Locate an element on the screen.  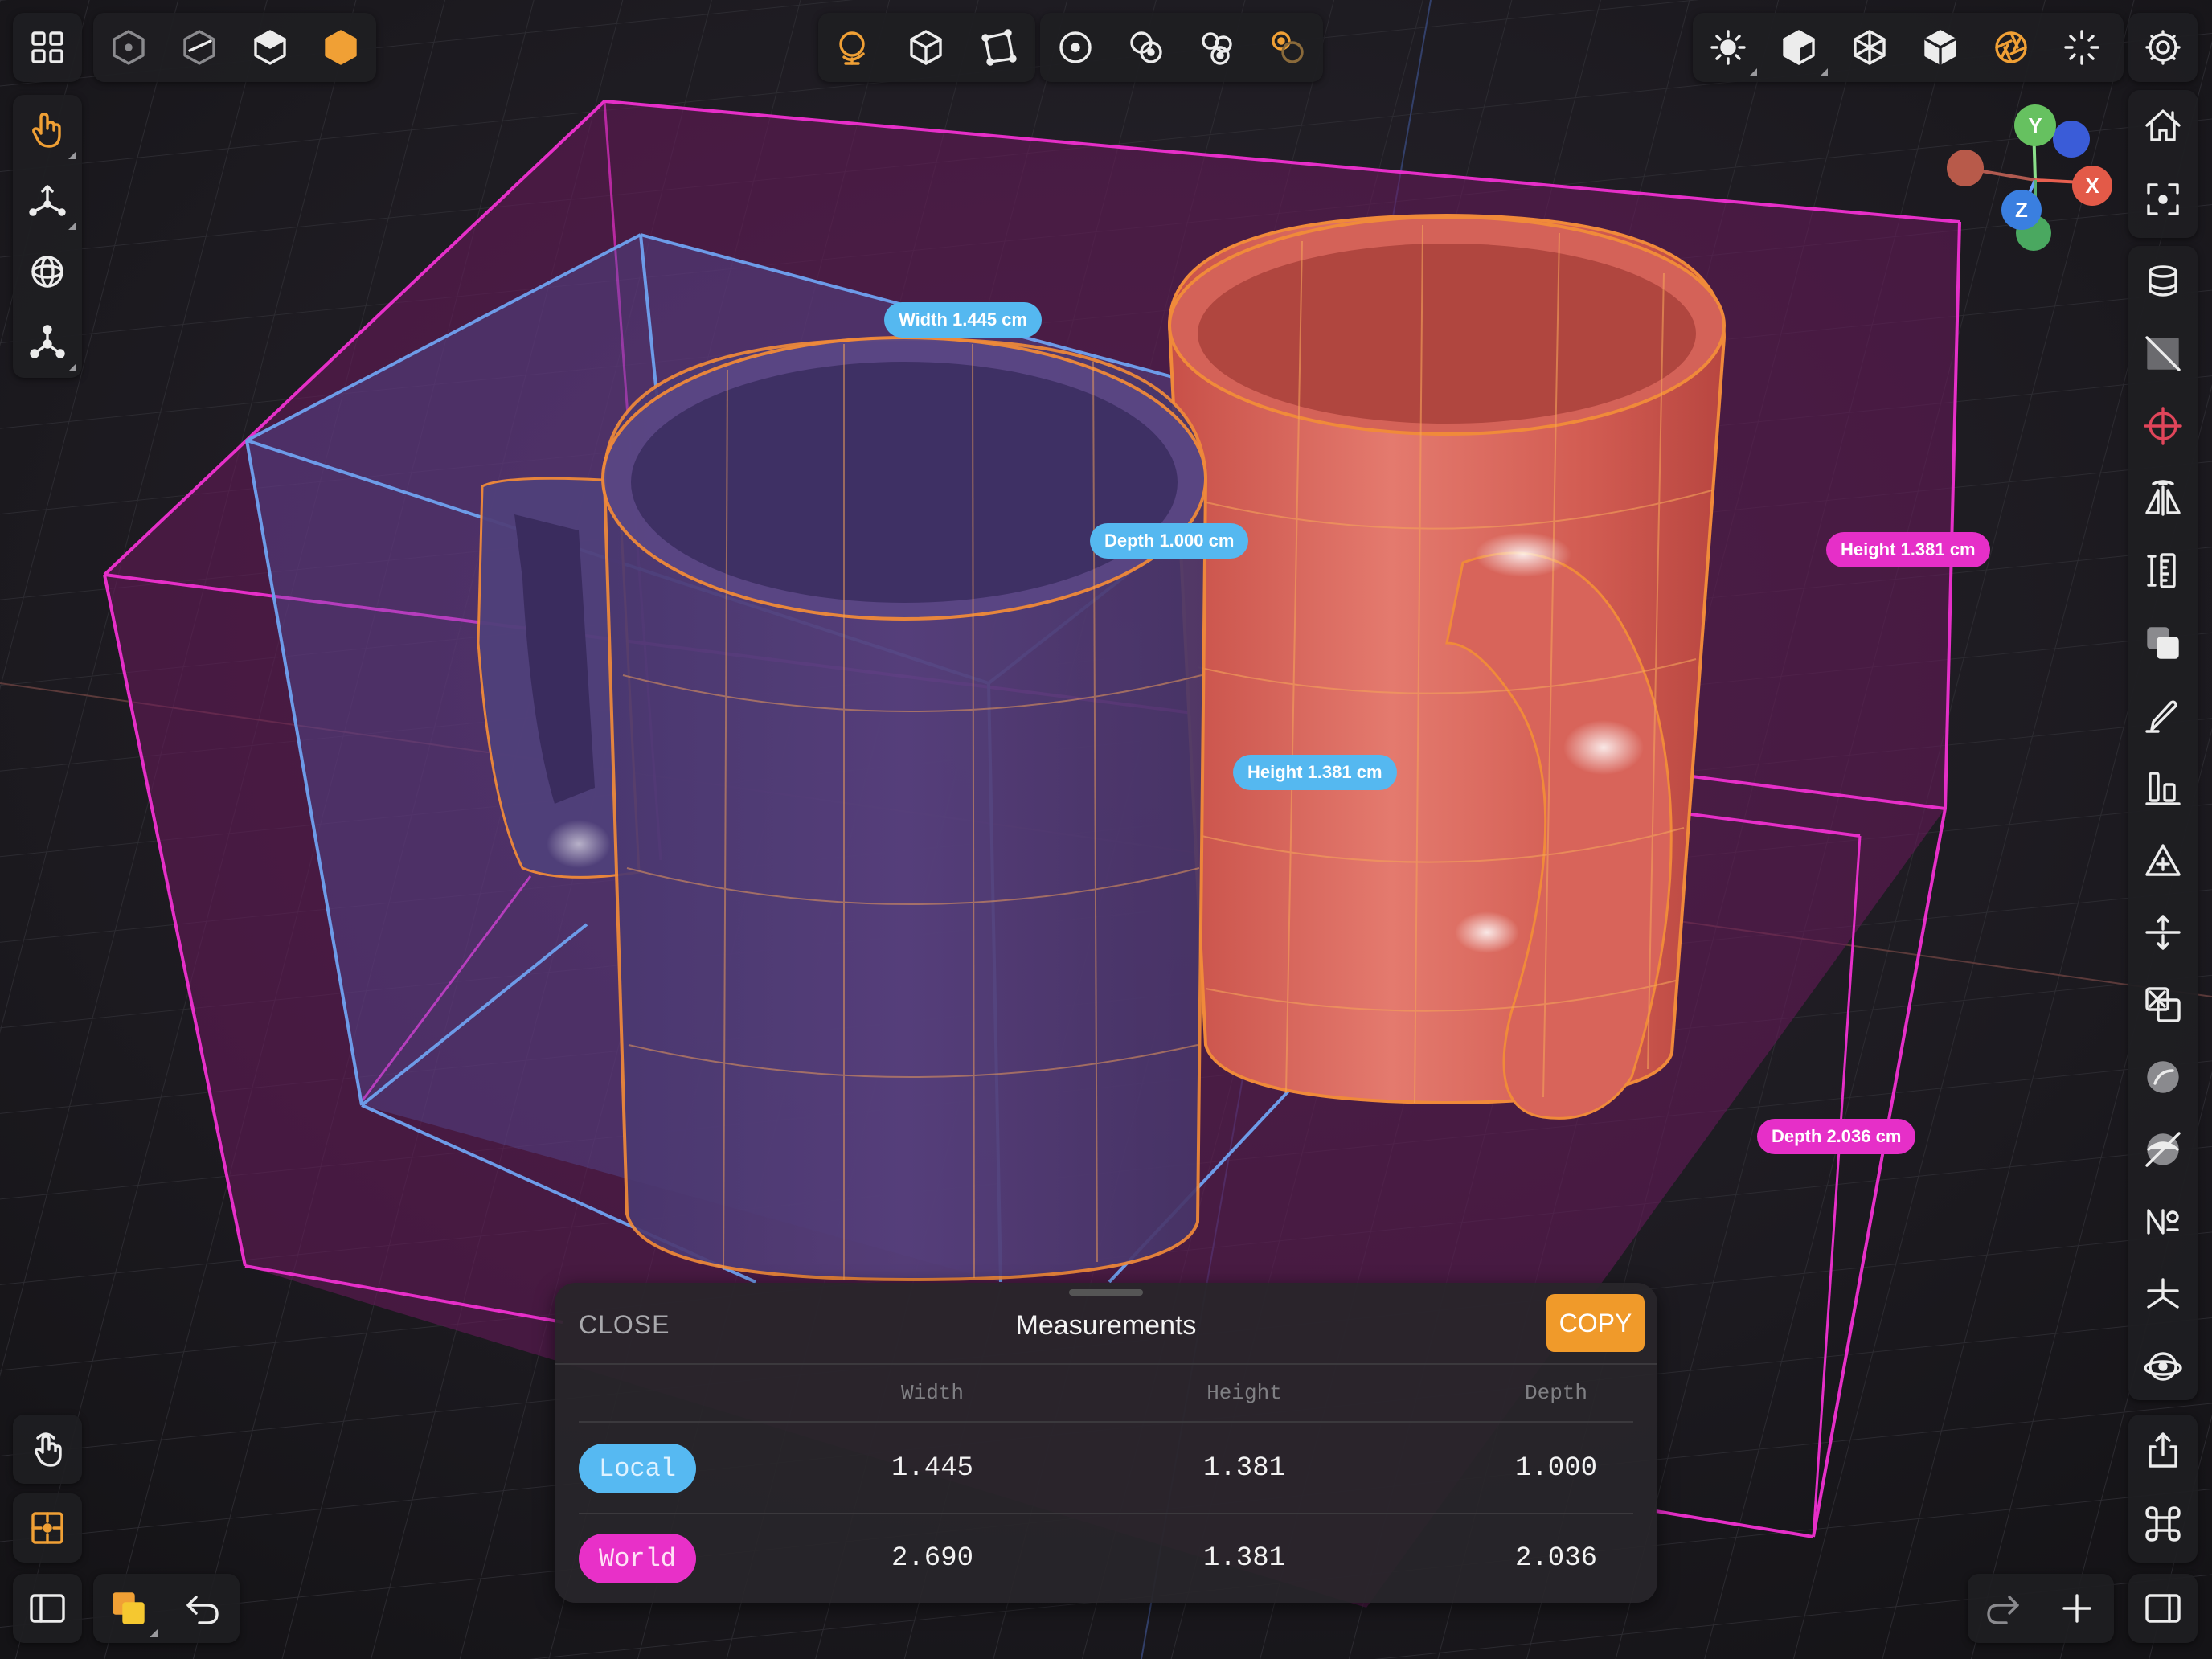
sphere-slash-icon is located at coordinates (2163, 1149).